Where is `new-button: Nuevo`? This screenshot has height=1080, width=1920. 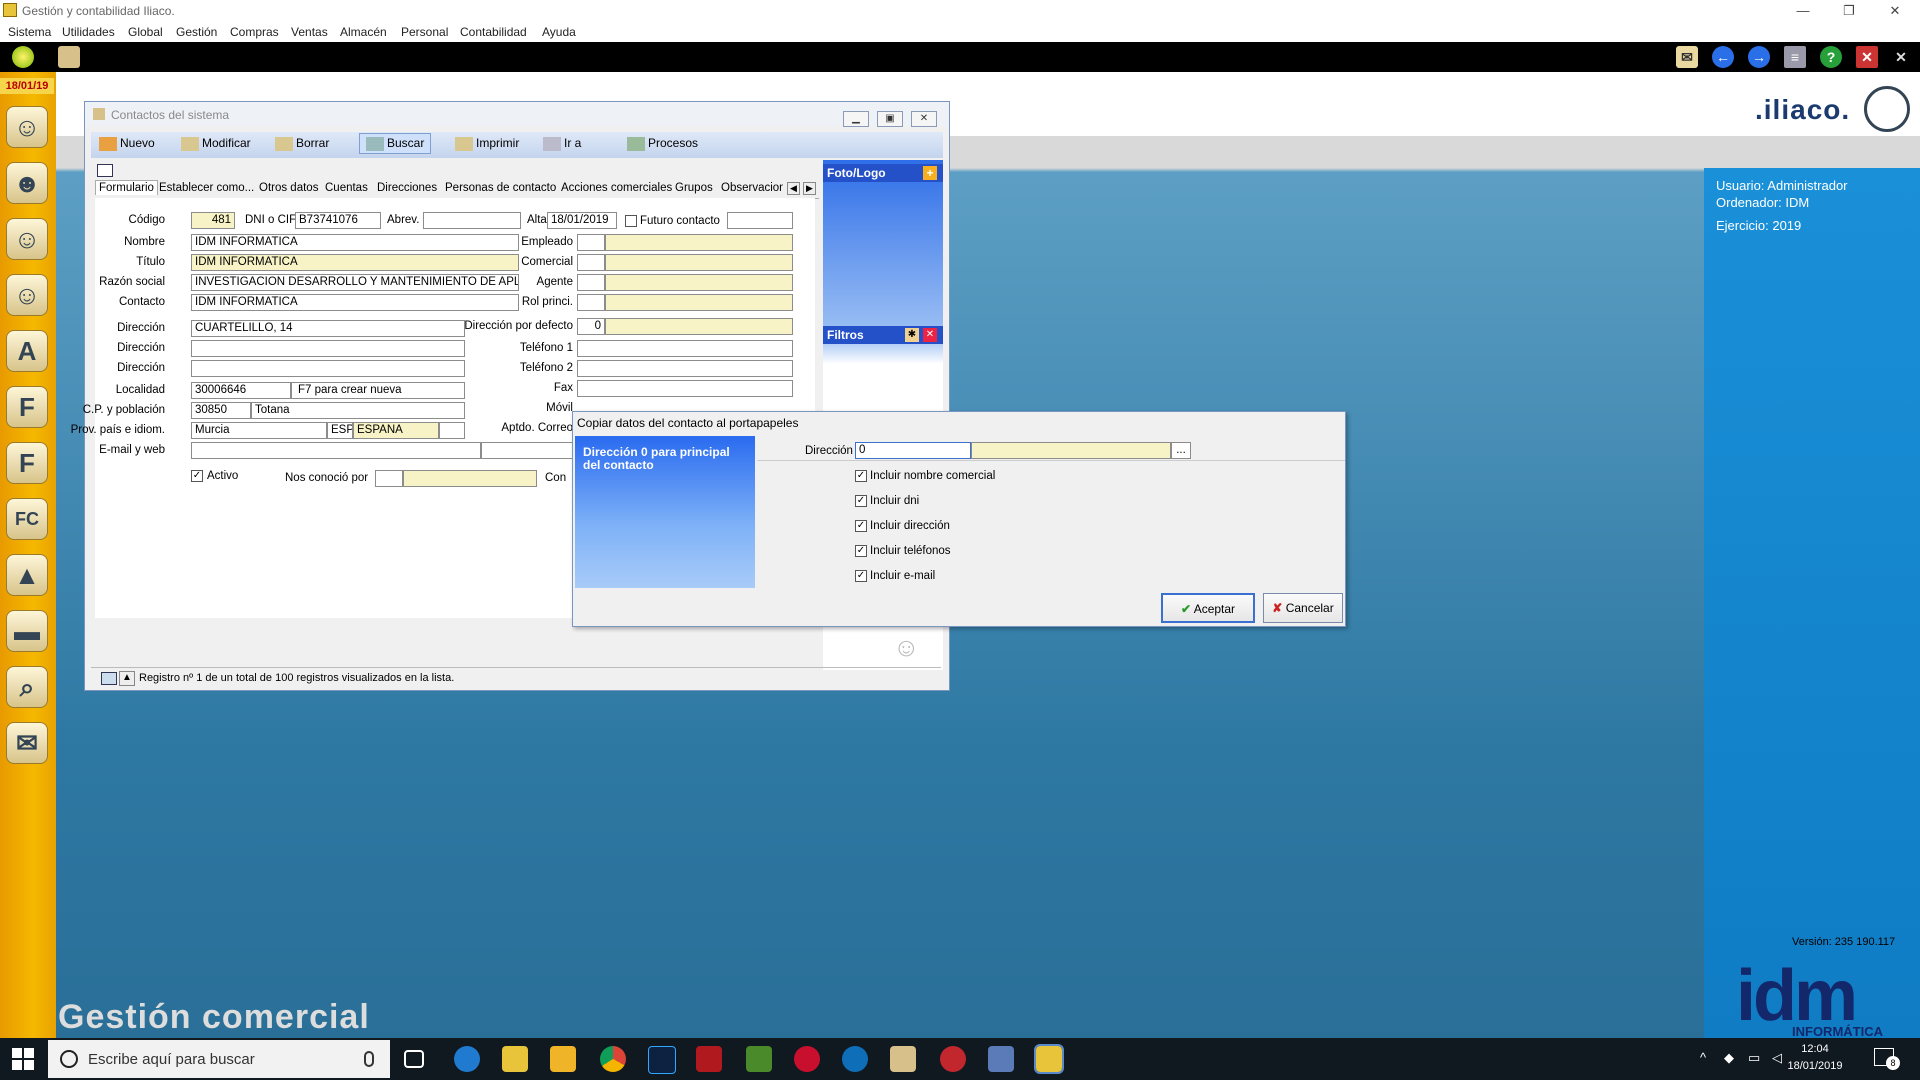
new-button: Nuevo is located at coordinates (127, 143).